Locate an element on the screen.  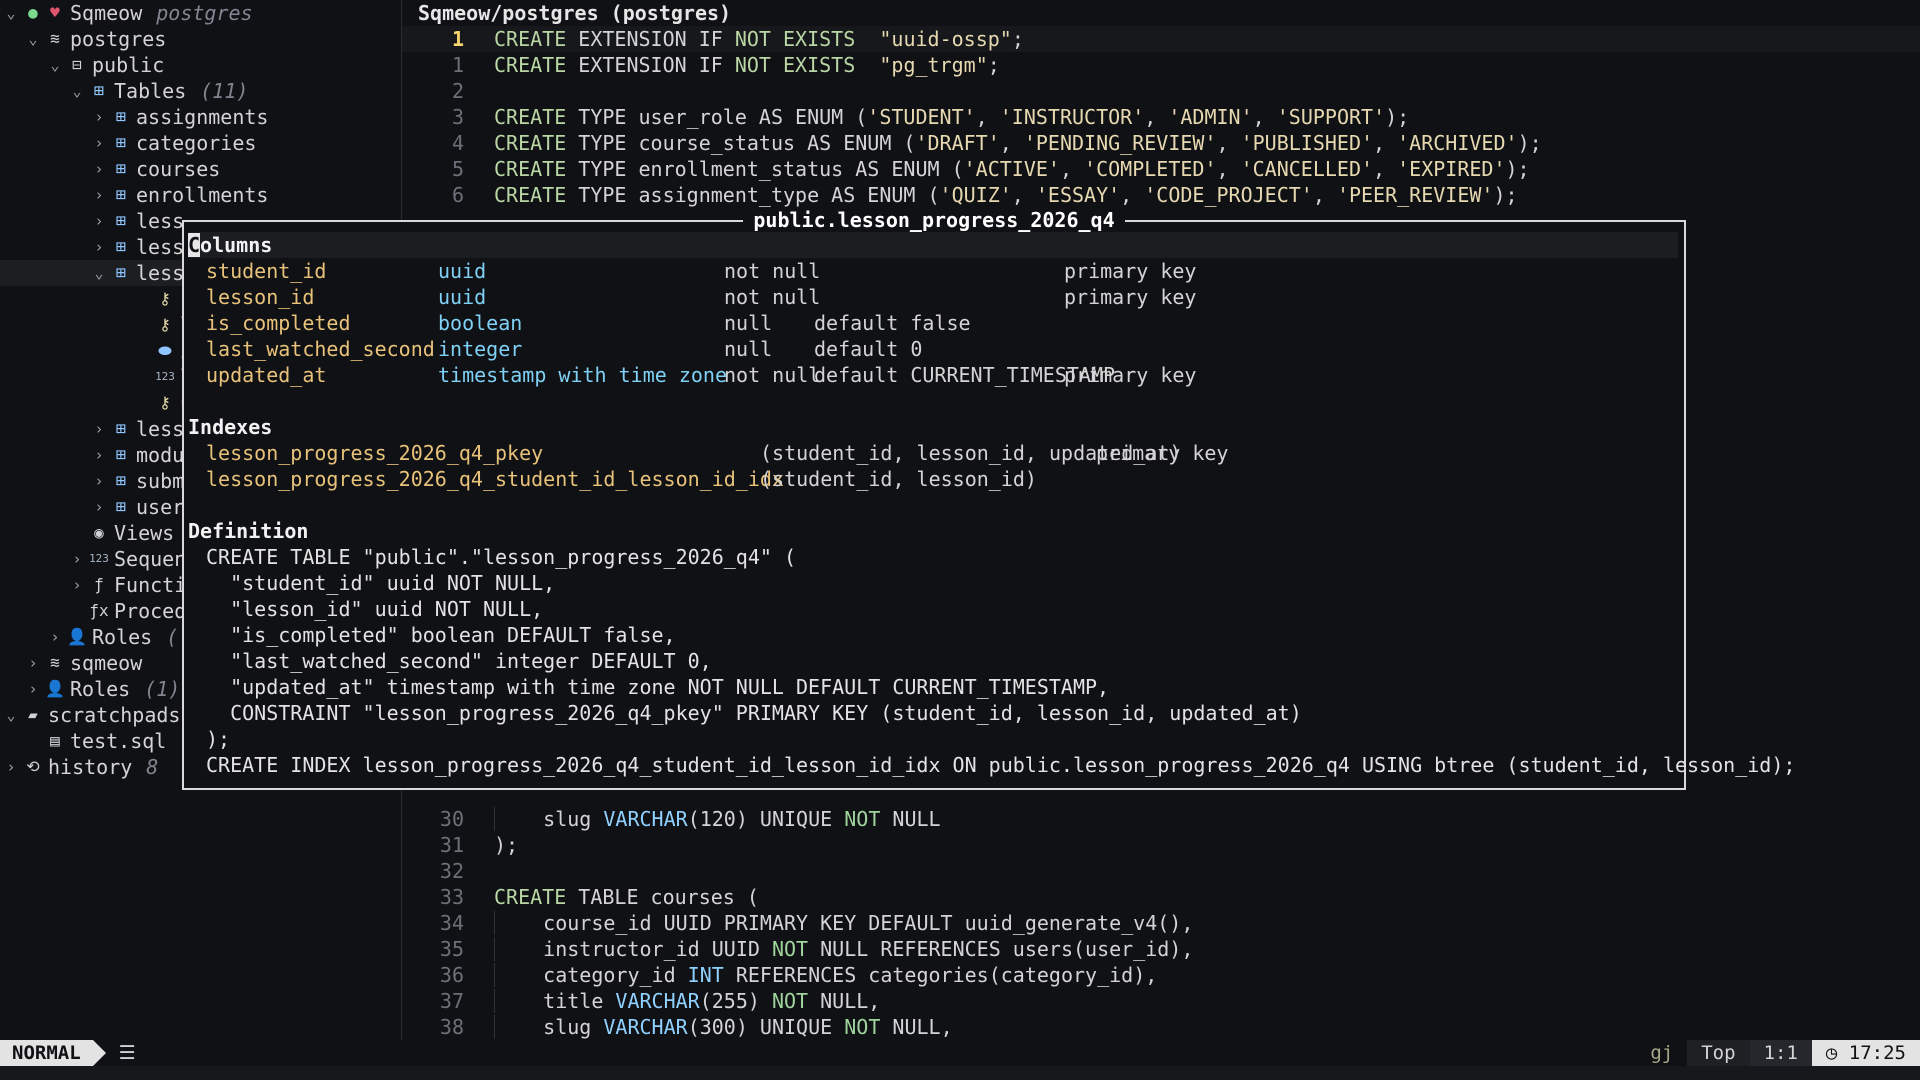
tree-item: ⌄ ≋ postgres is located at coordinates (83, 39).